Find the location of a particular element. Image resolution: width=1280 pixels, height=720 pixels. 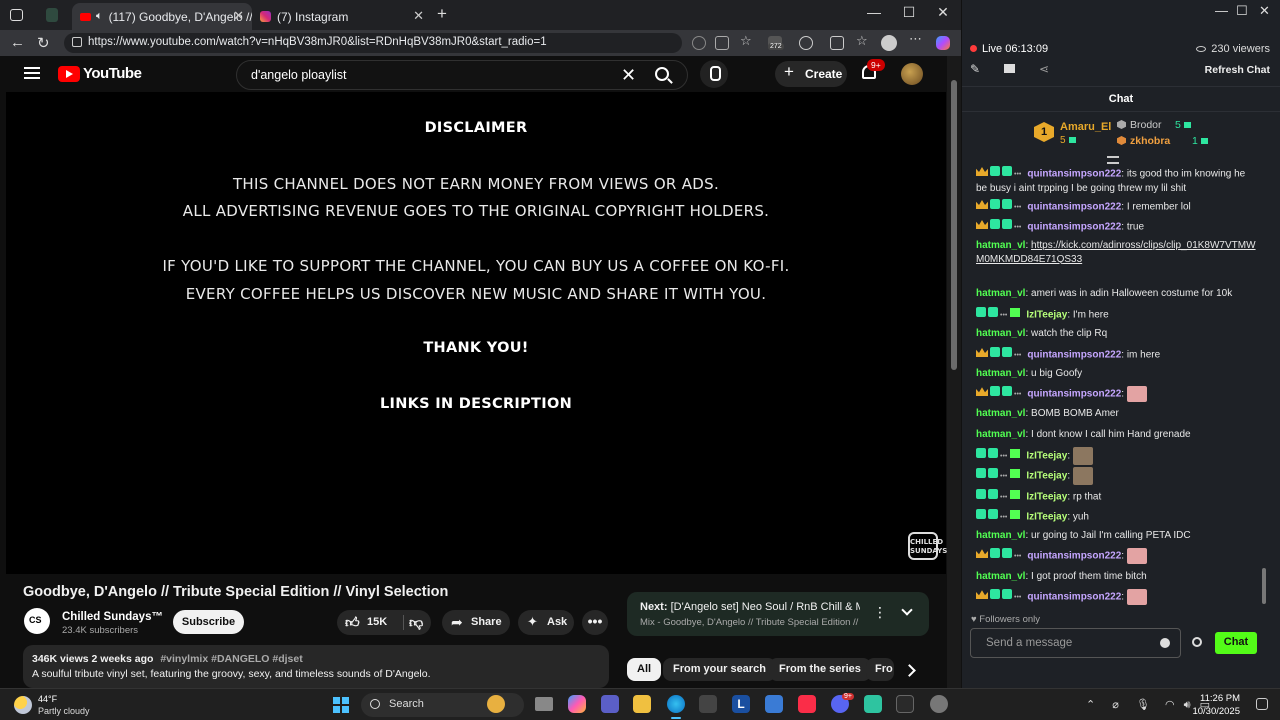

notification-center-icon is located at coordinates (1262, 704).